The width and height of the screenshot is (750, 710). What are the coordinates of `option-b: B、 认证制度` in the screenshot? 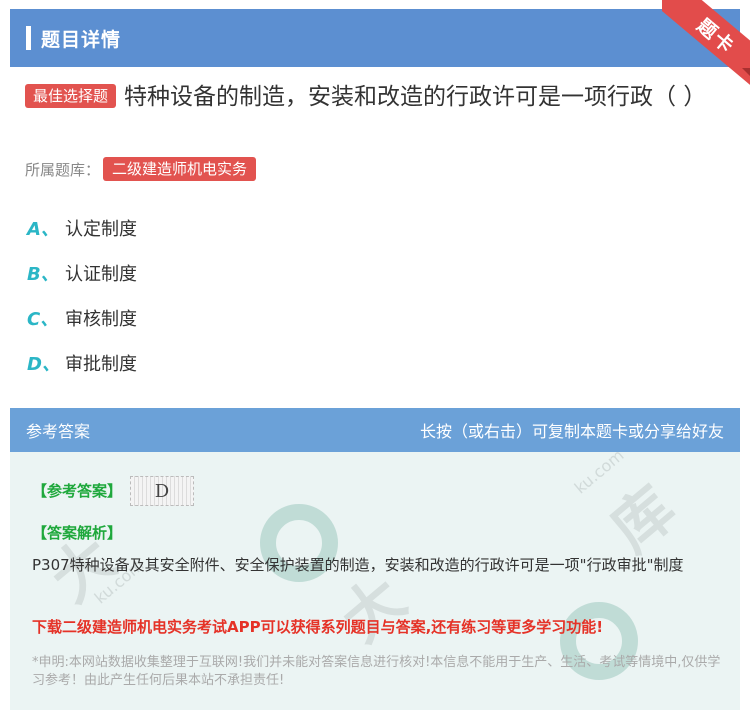 It's located at (82, 272).